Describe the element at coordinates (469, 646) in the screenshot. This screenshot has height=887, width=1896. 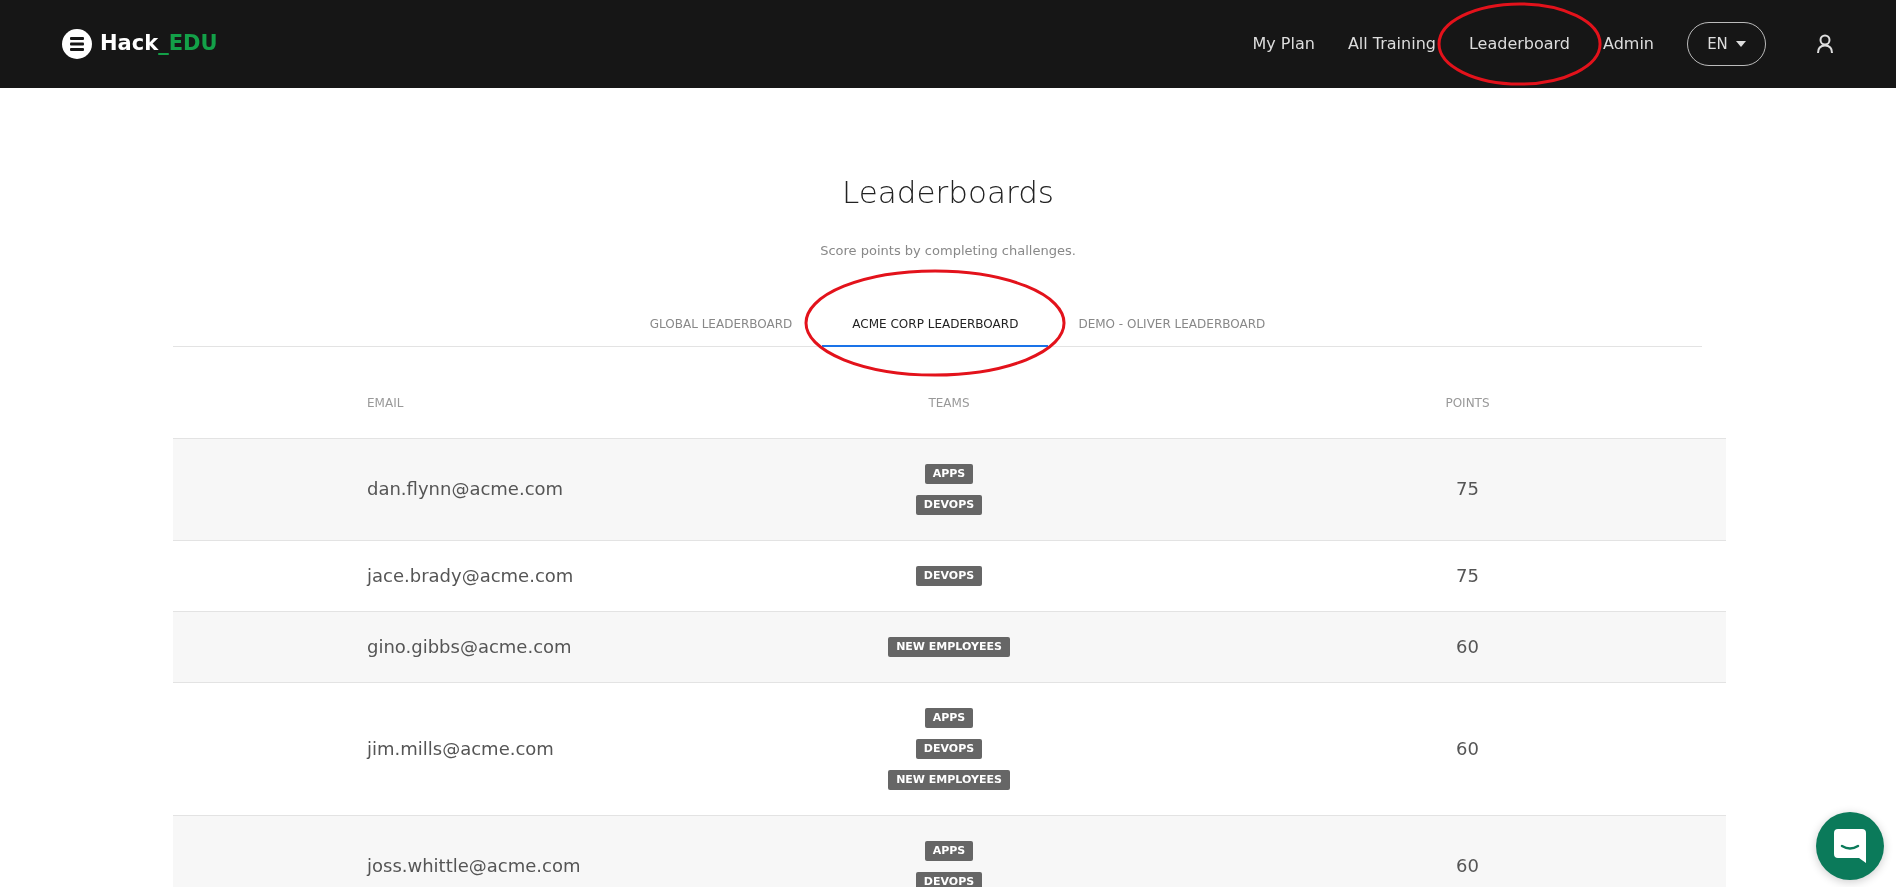
I see `email-text: gino.gibbs@acme.com` at that location.